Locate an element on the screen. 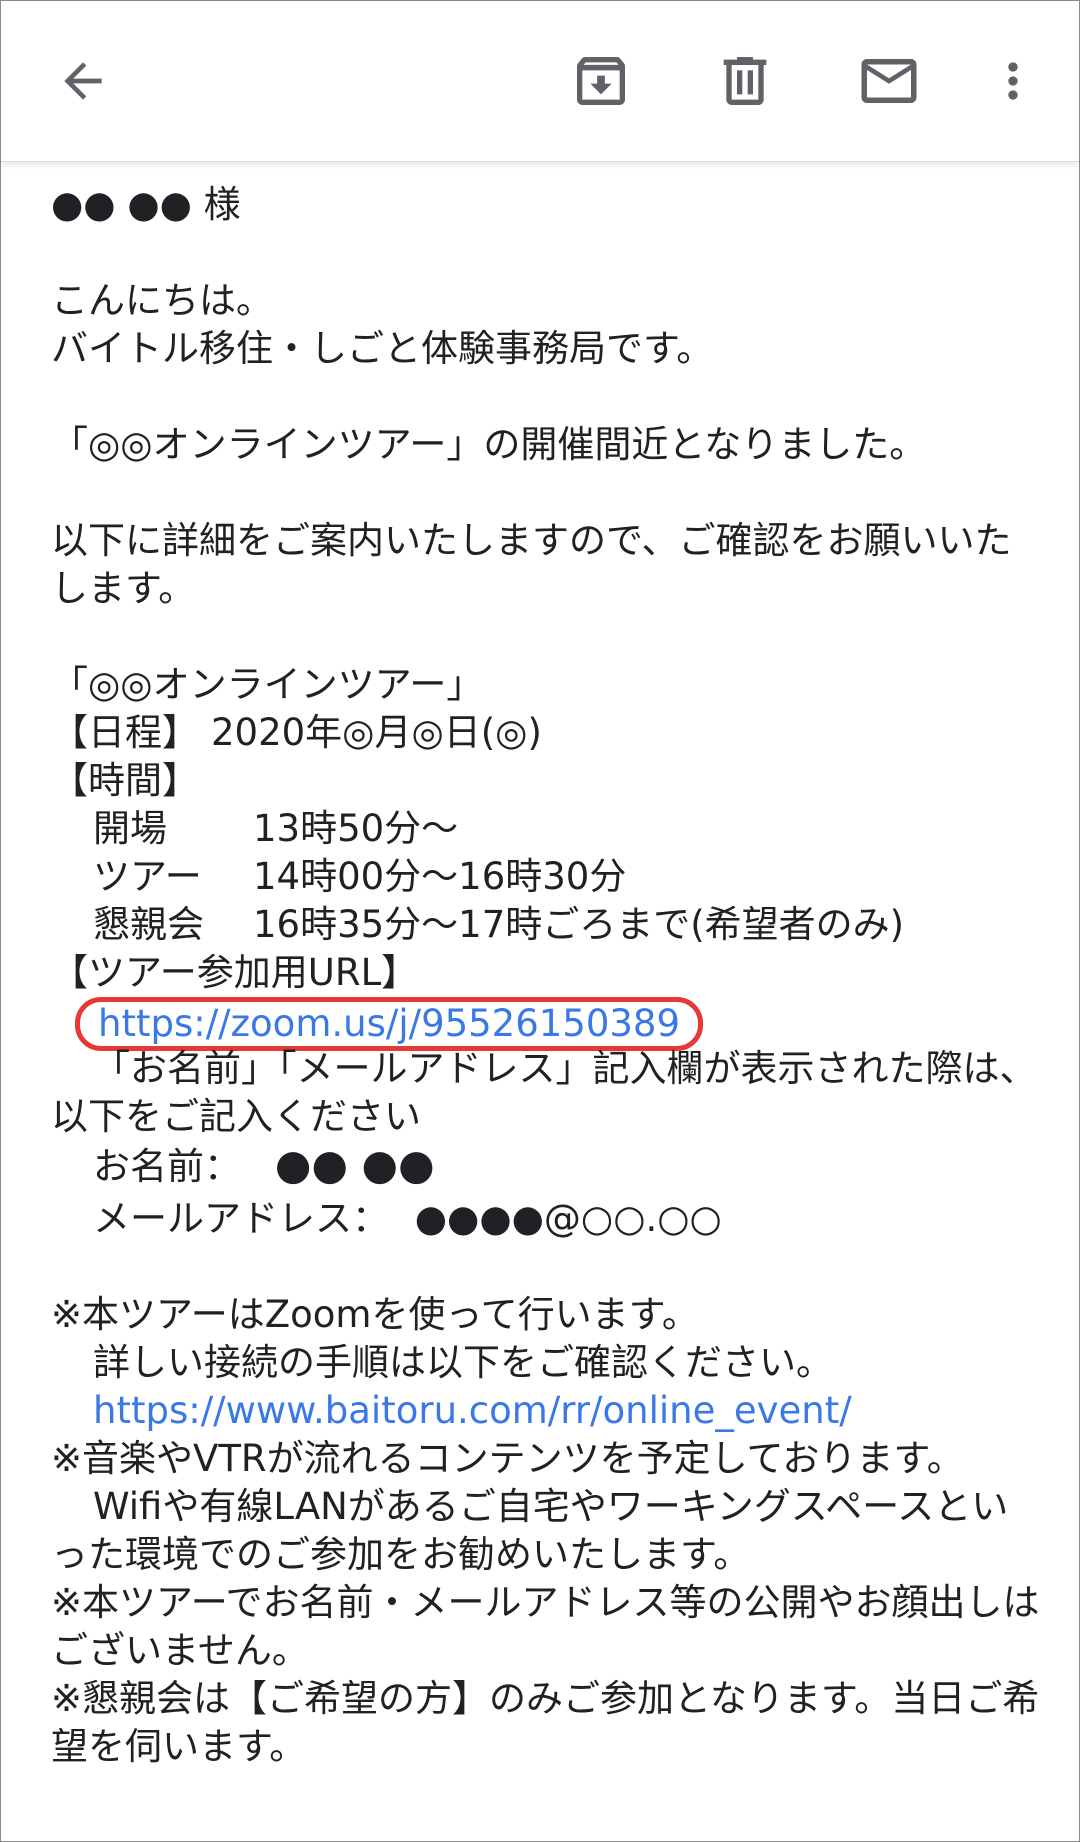  time-row: 懇親会 16時35分～17時ごろまで(希望者のみ) is located at coordinates (546, 925).